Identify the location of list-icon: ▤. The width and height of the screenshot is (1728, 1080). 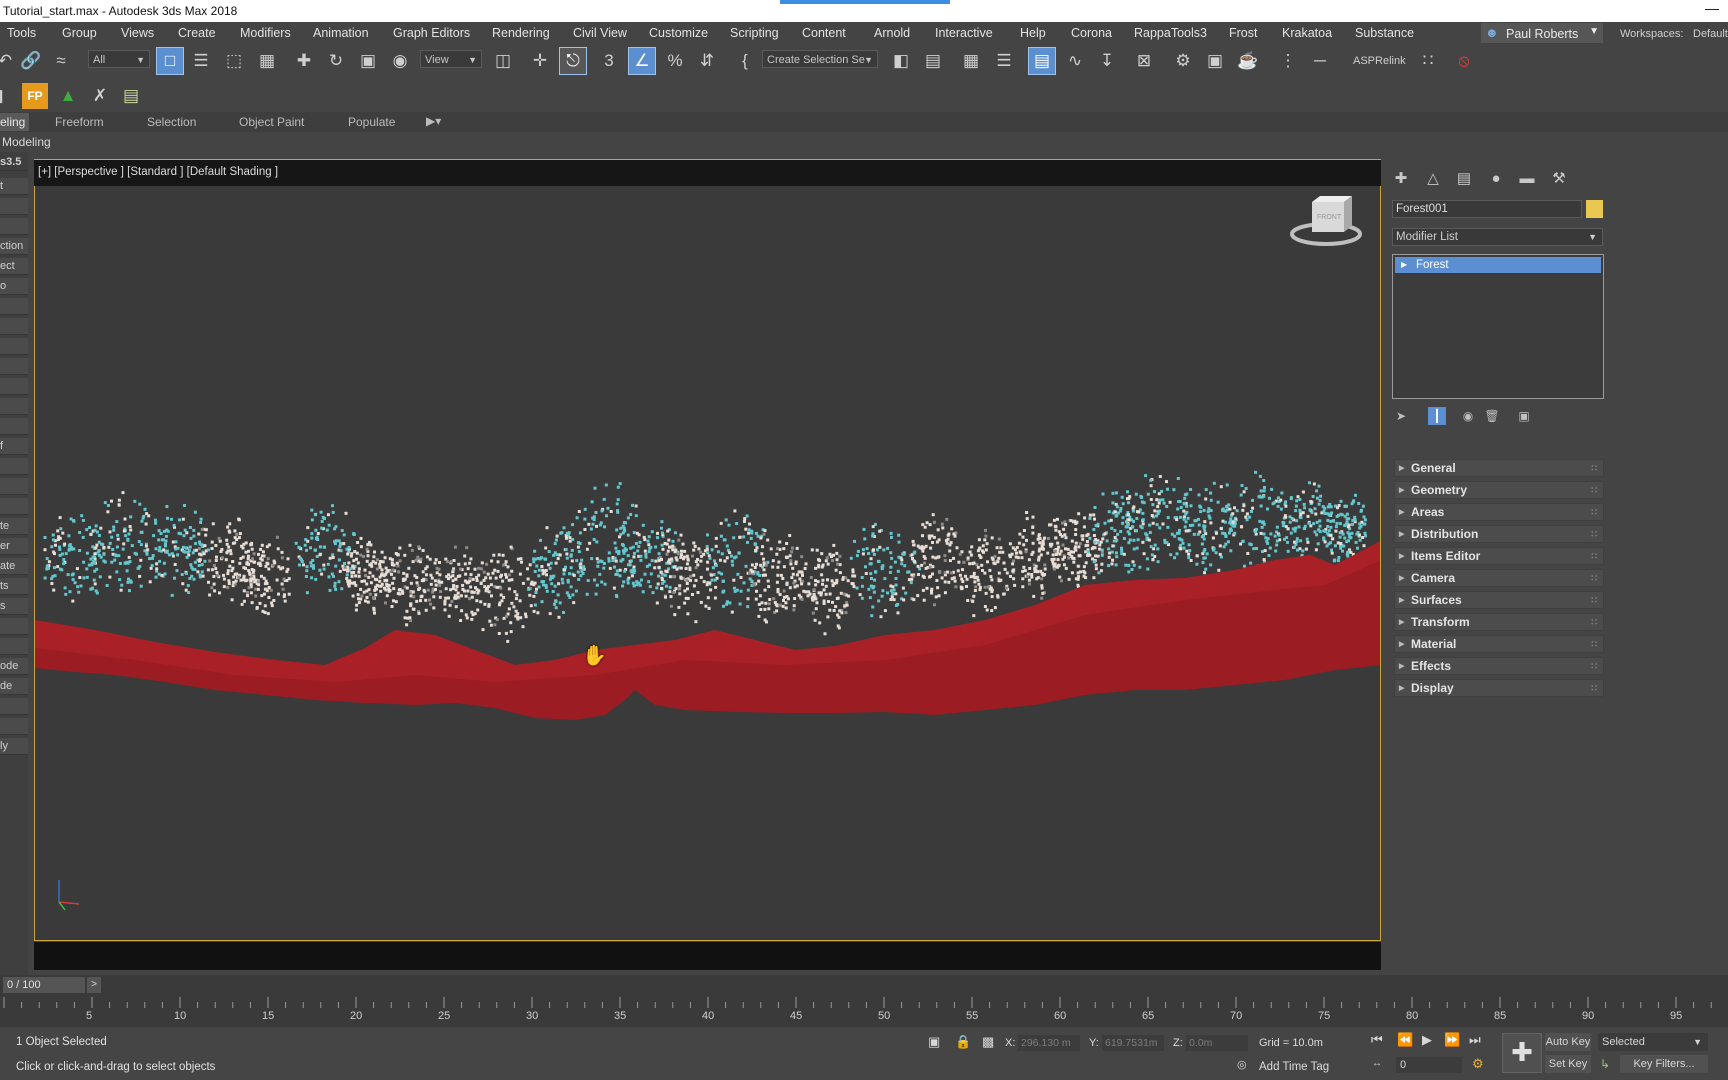
(131, 96).